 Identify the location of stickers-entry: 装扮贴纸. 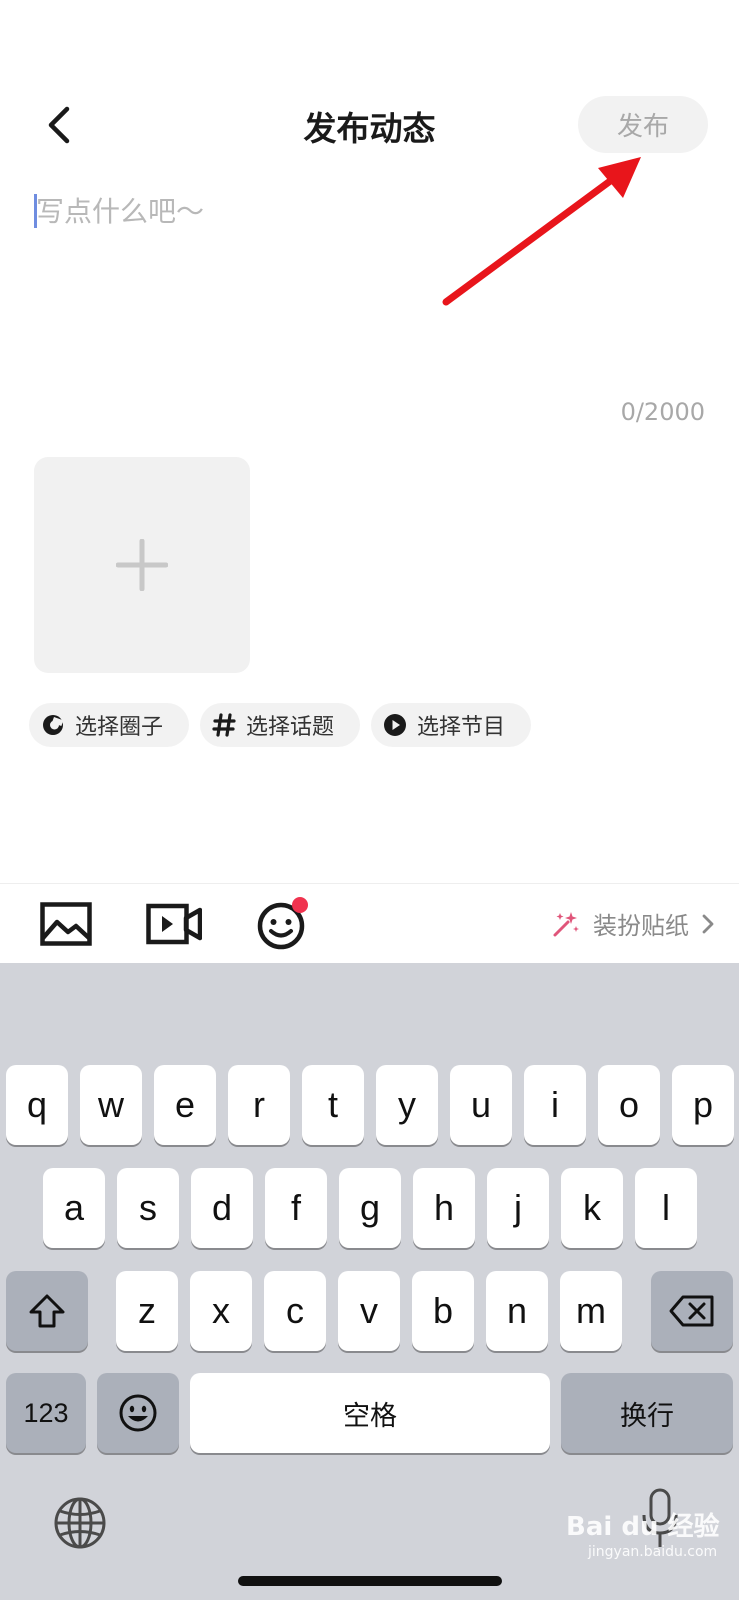
(633, 923).